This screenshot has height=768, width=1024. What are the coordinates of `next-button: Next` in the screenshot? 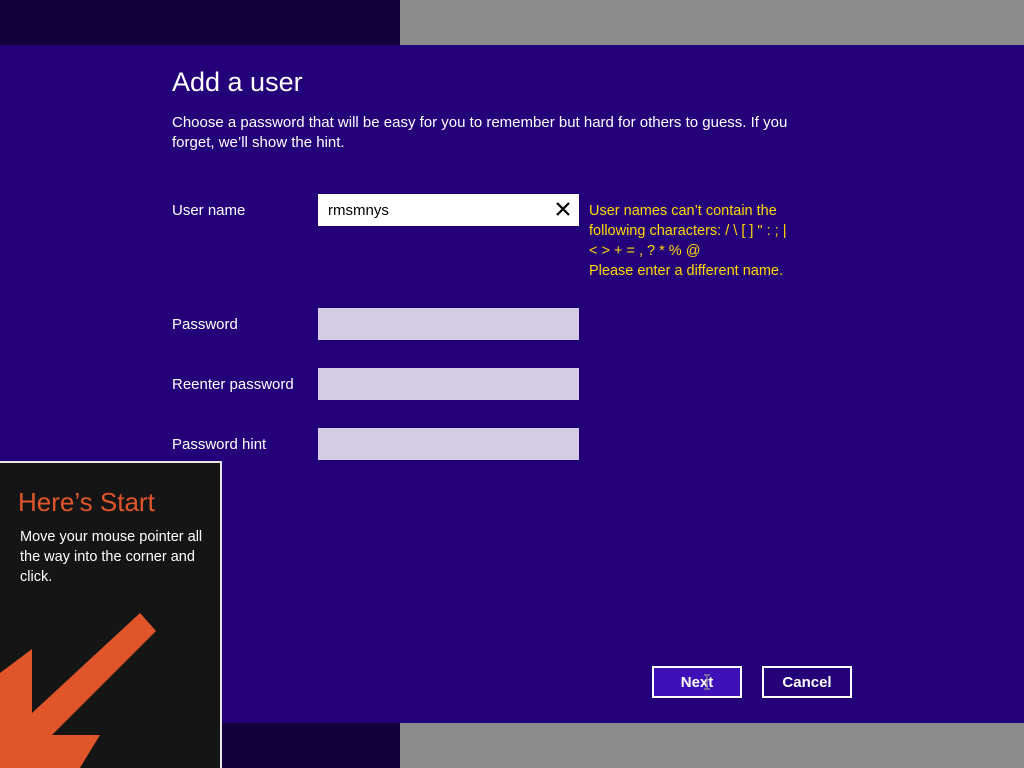 It's located at (697, 682).